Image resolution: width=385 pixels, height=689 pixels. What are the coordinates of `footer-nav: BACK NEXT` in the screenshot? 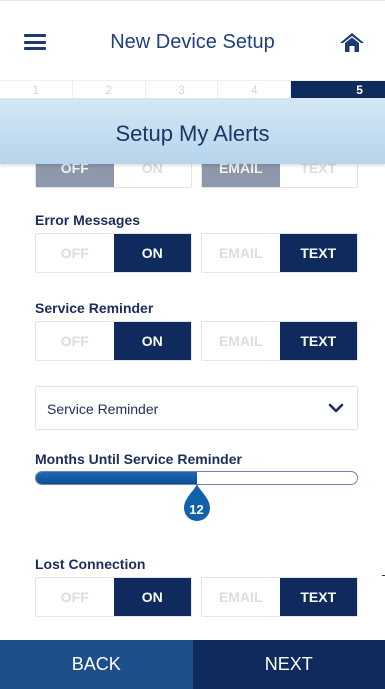 It's located at (192, 664).